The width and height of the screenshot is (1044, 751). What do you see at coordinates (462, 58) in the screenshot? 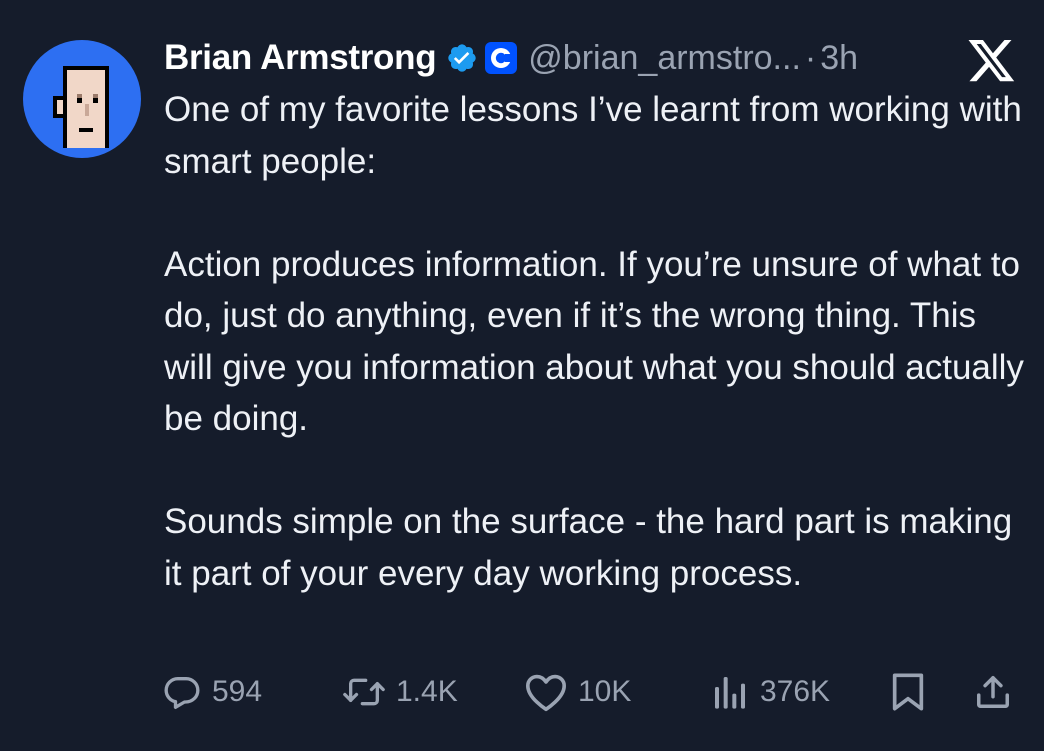
I see `verified-badge-icon` at bounding box center [462, 58].